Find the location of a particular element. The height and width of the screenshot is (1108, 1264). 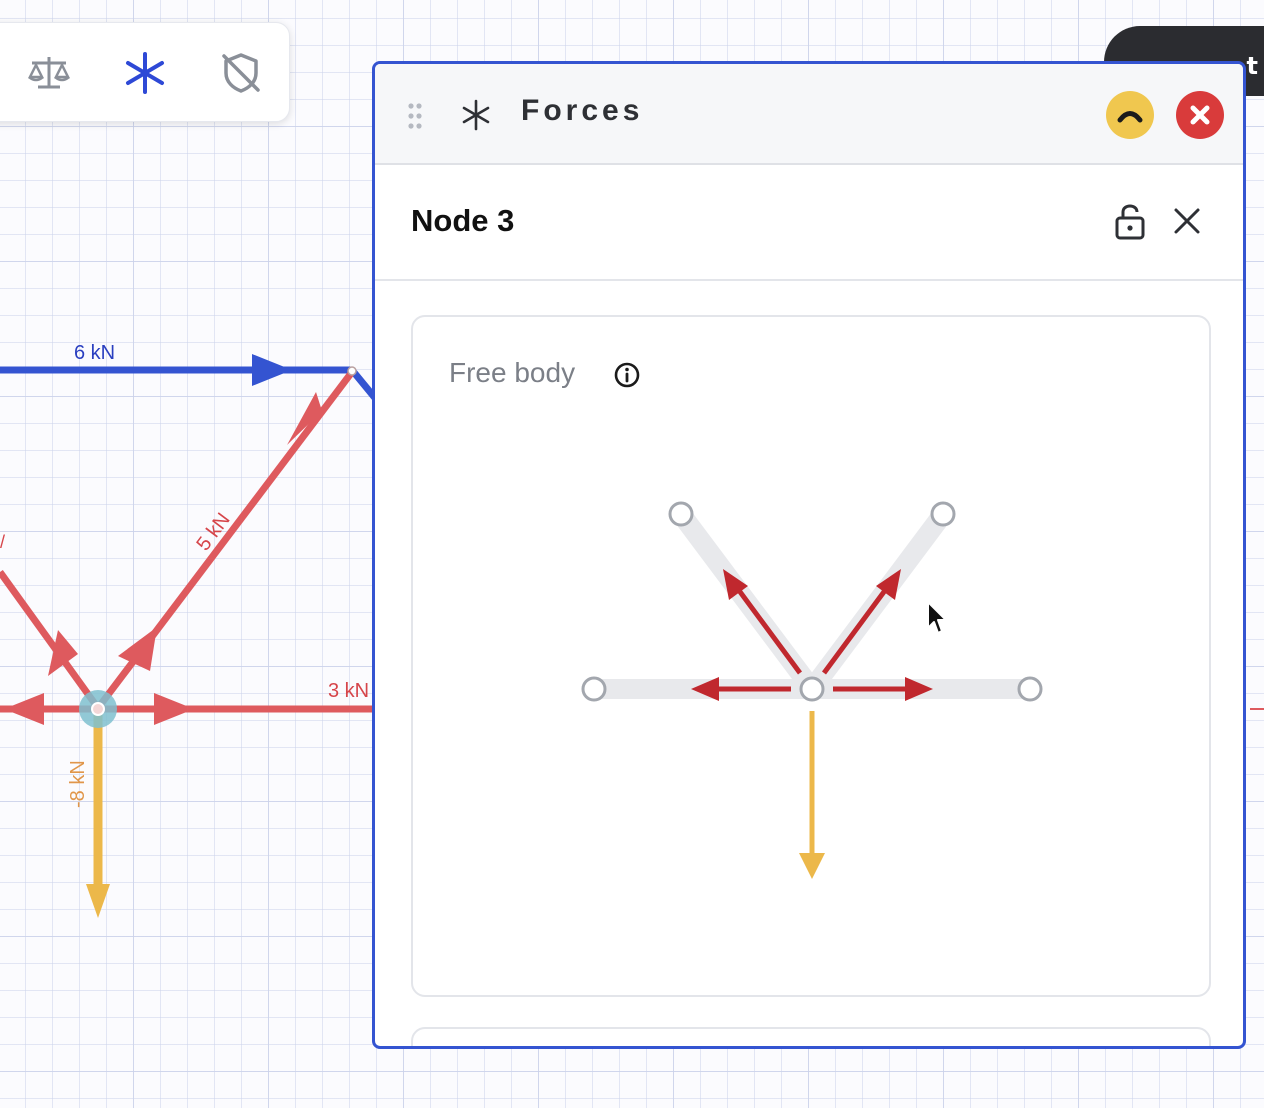

force-arrow-upper-right is located at coordinates (856, 629).